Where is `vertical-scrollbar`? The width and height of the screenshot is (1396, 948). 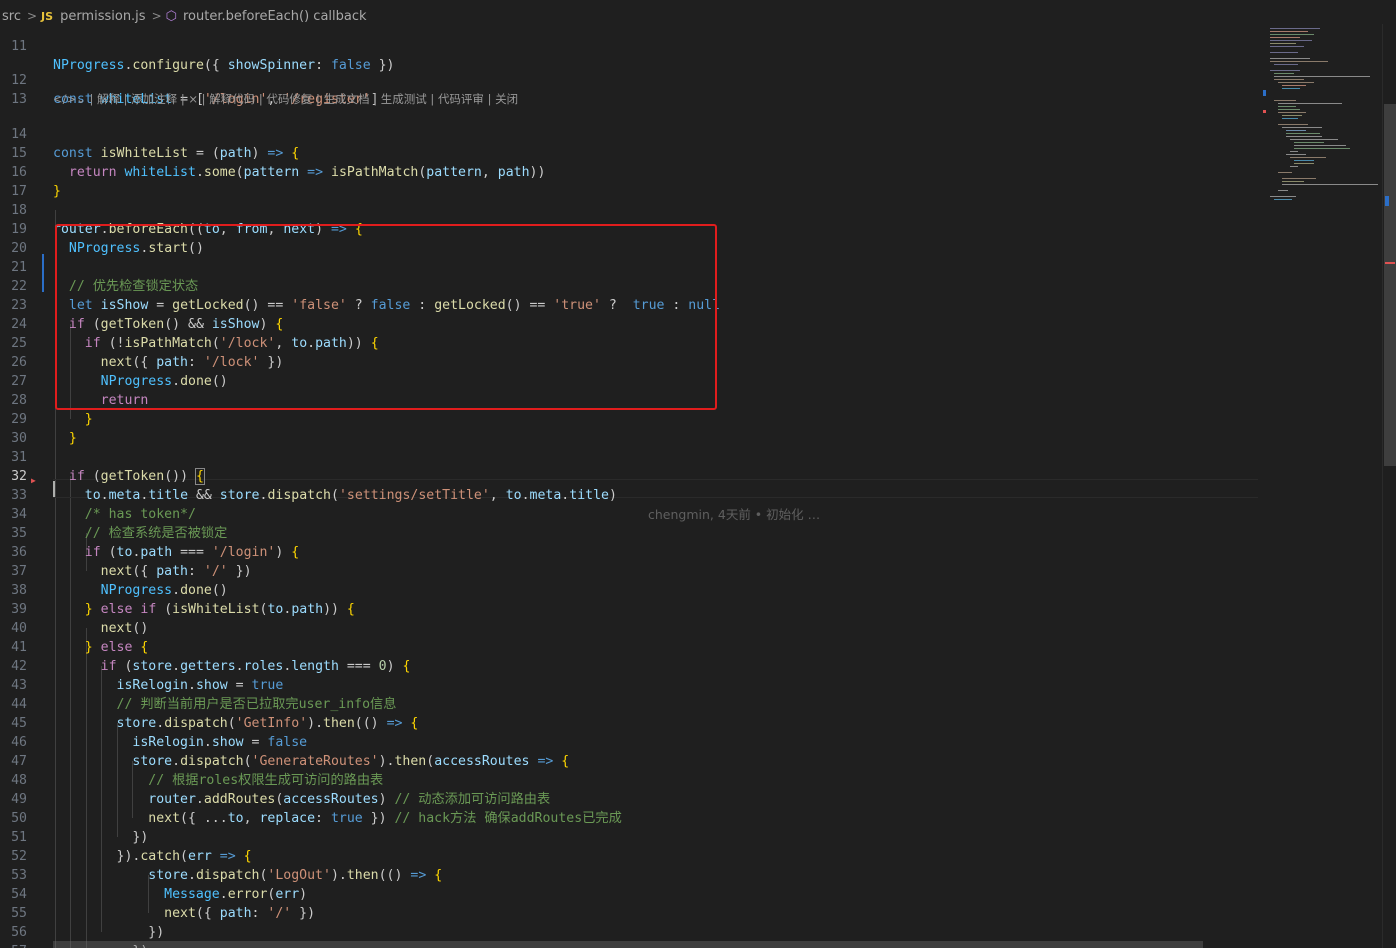
vertical-scrollbar is located at coordinates (1389, 486).